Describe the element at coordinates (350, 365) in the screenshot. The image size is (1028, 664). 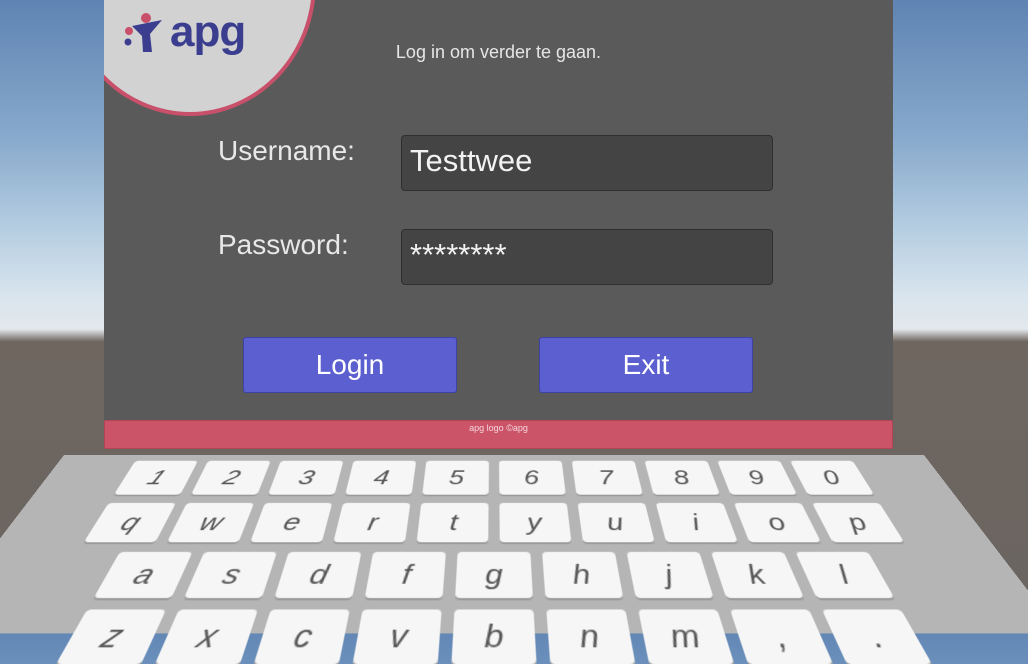
I see `login-button: Login` at that location.